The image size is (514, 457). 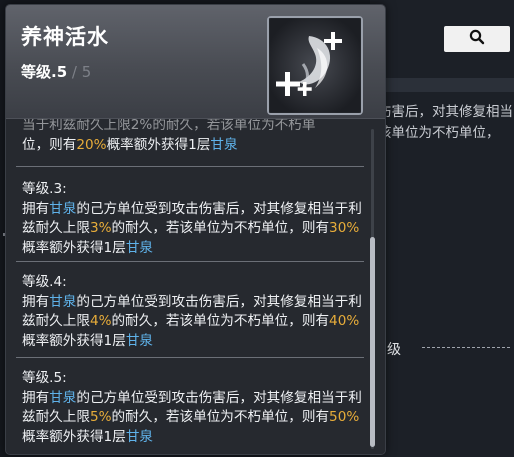 What do you see at coordinates (446, 123) in the screenshot?
I see `background-description: 伤害后，对其修复相当 该单位为不朽单位，` at bounding box center [446, 123].